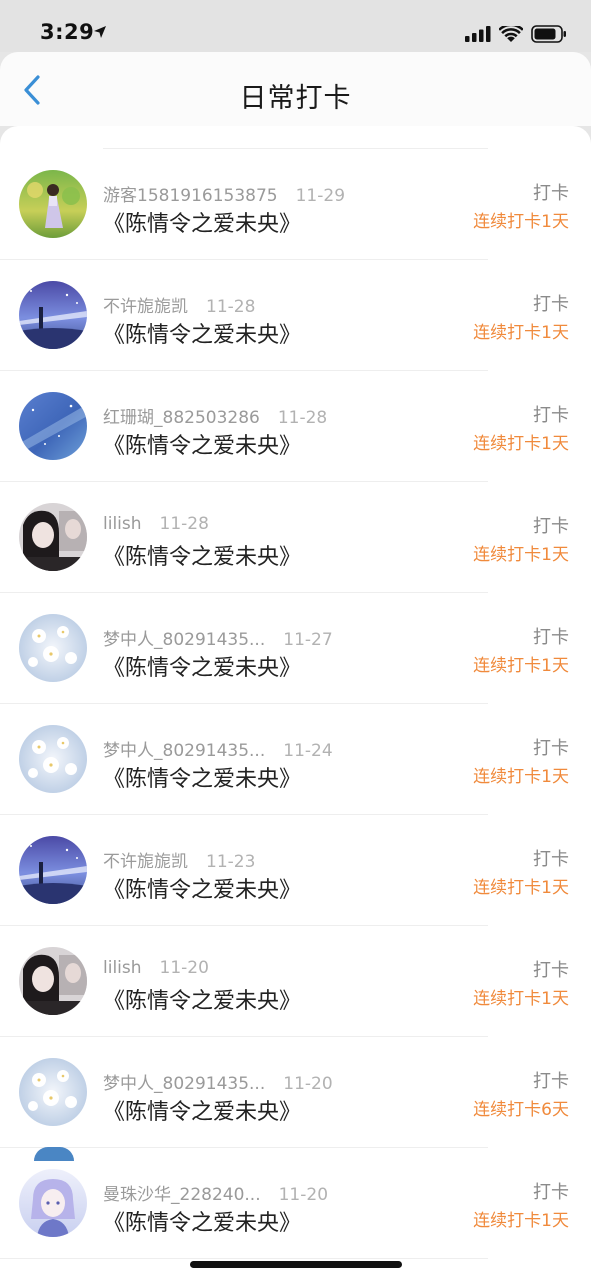  I want to click on list-item: 红珊瑚_882503286 11-28 《陈情令之爱未央》 打卡 连续打卡1天, so click(284, 426).